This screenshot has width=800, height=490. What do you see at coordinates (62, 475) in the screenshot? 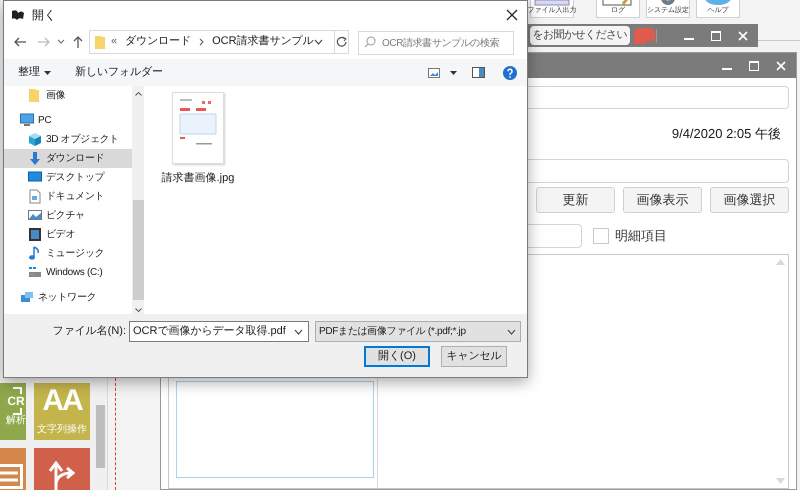
I see `branch-arrow-icon` at bounding box center [62, 475].